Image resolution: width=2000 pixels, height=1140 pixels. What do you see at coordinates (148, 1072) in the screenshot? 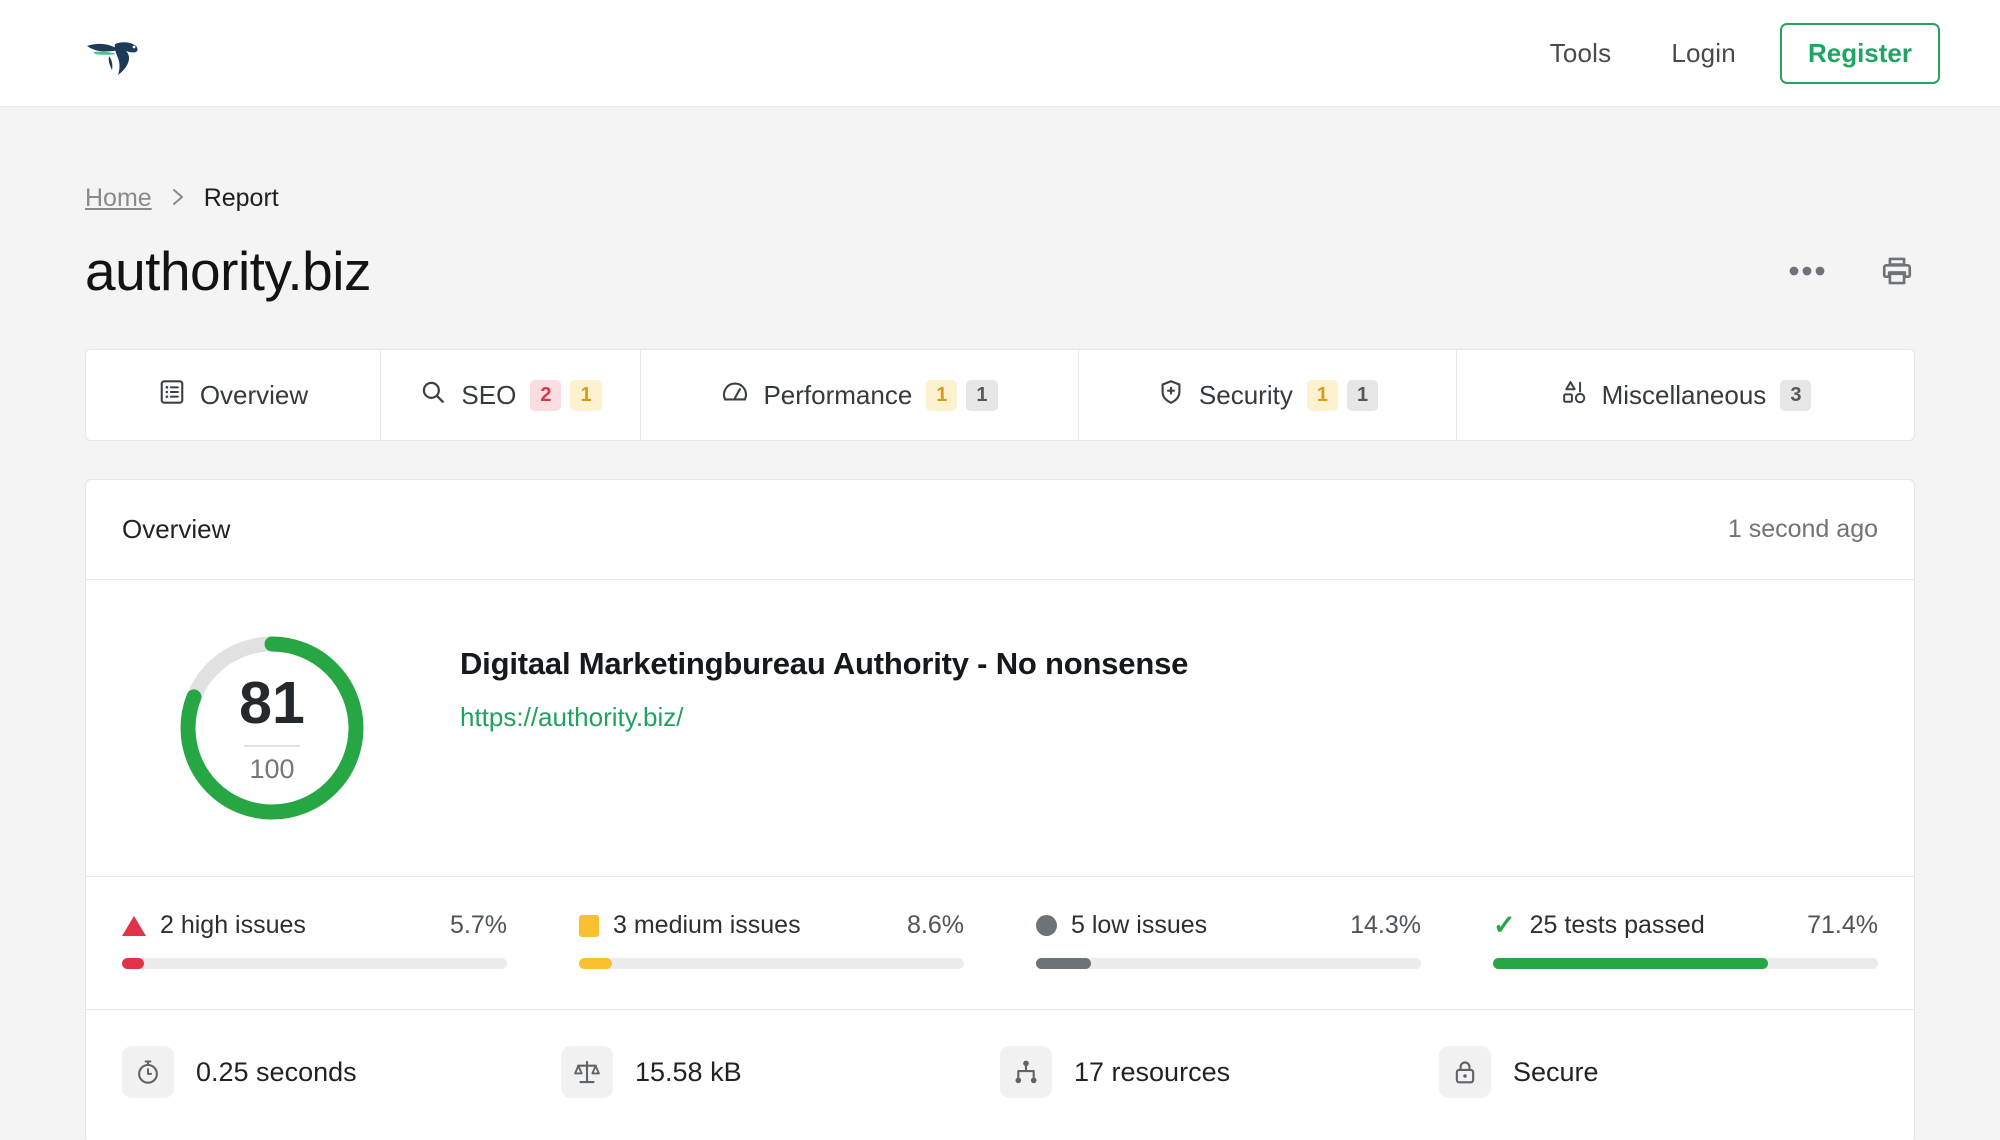
I see `stopwatch-icon` at bounding box center [148, 1072].